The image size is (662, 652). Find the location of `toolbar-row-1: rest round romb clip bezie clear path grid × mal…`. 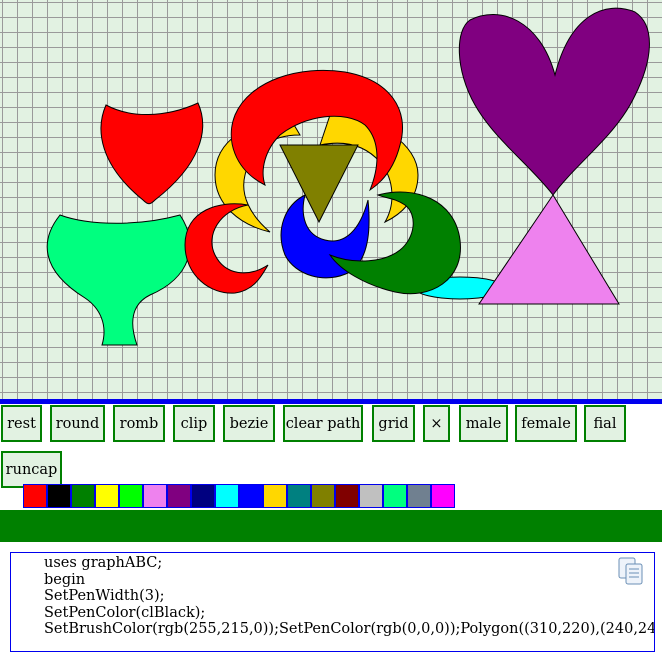

toolbar-row-1: rest round romb clip bezie clear path grid × mal… is located at coordinates (331, 424).